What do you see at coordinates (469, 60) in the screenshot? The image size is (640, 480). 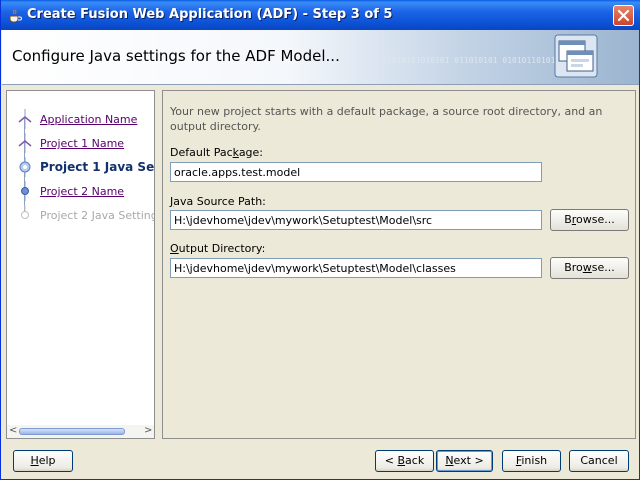 I see `header-decoration: 01010101010101 011010101 01010110101` at bounding box center [469, 60].